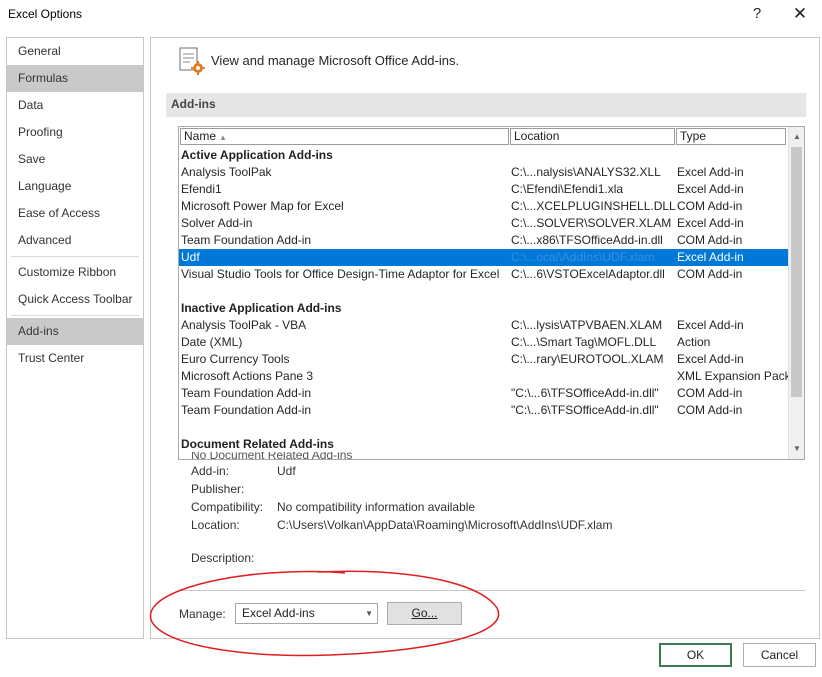 The width and height of the screenshot is (822, 677). What do you see at coordinates (486, 105) in the screenshot?
I see `section-title: Add-ins` at bounding box center [486, 105].